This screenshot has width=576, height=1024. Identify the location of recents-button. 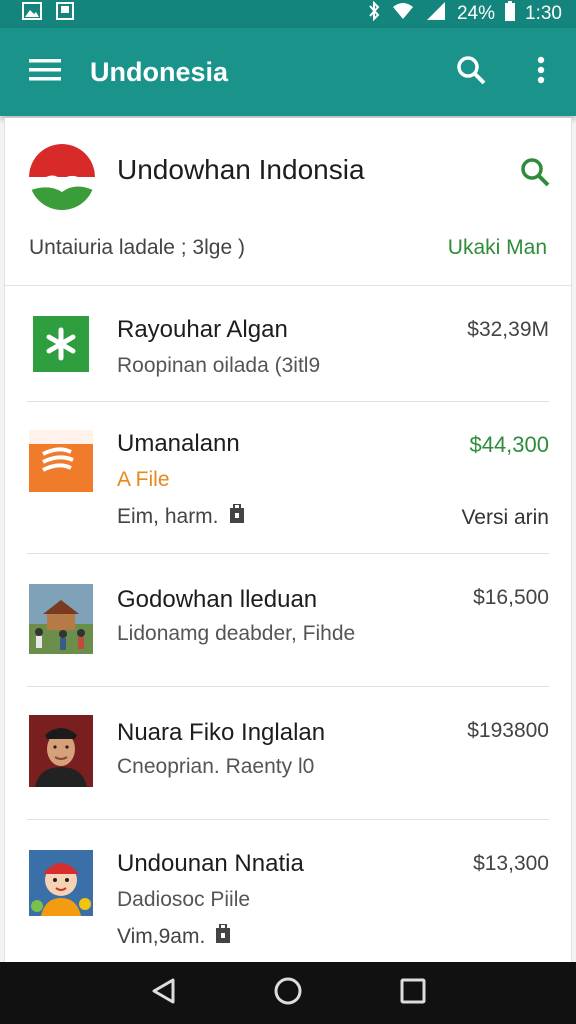
(413, 993).